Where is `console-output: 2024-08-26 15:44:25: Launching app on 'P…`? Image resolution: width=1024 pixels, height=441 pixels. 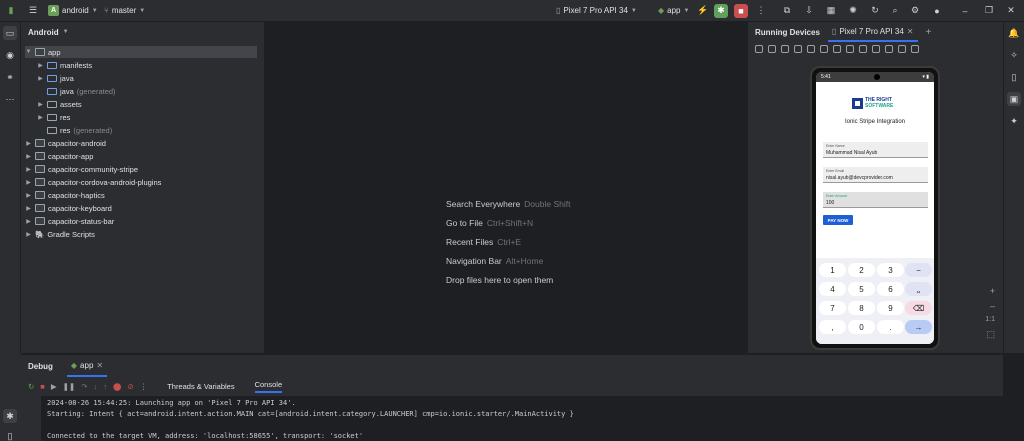 console-output: 2024-08-26 15:44:25: Launching app on 'P… is located at coordinates (522, 418).